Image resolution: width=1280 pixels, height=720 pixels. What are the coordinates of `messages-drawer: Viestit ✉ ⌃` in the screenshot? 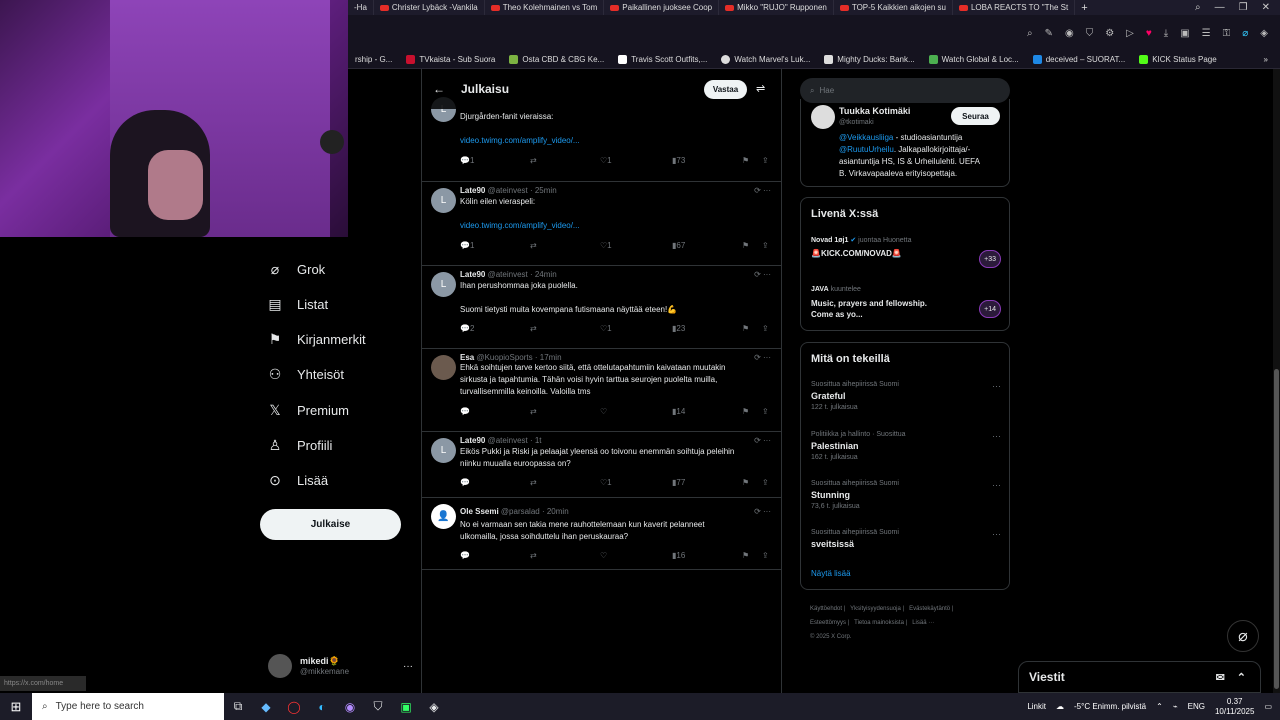 It's located at (1139, 677).